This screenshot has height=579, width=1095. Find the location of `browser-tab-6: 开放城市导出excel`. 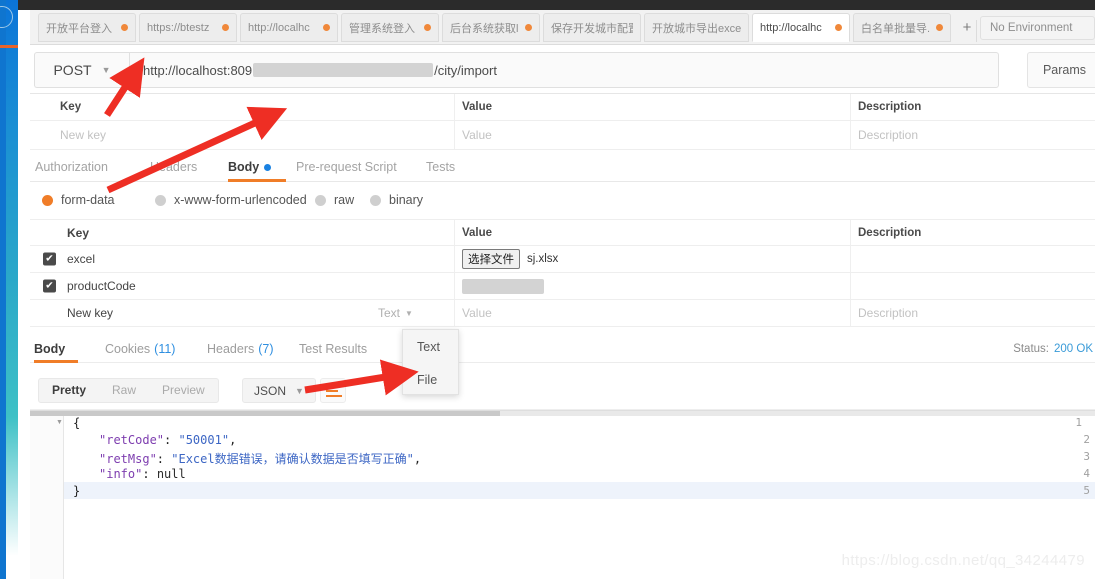

browser-tab-6: 开放城市导出excel is located at coordinates (696, 27).